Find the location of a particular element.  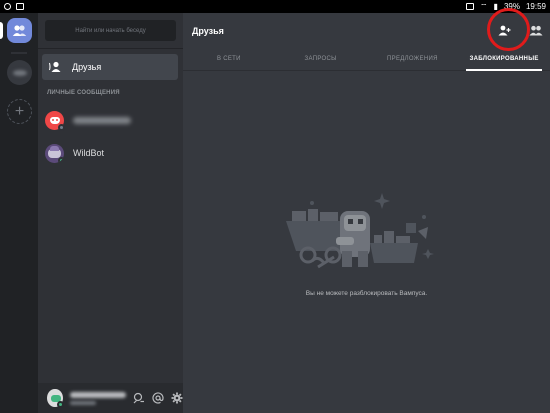

tab-blocked: ЗАБЛОКИРОВАННЫЕ is located at coordinates (504, 59).